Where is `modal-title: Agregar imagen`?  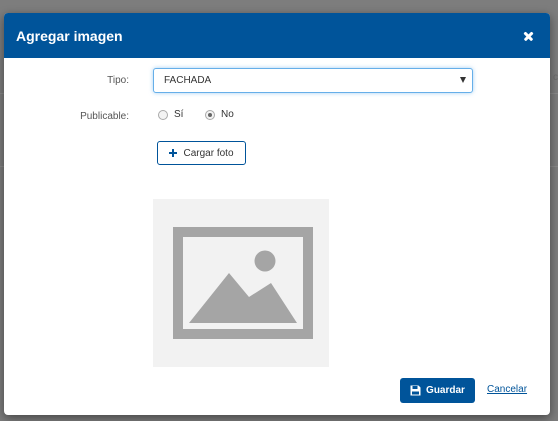 modal-title: Agregar imagen is located at coordinates (69, 35).